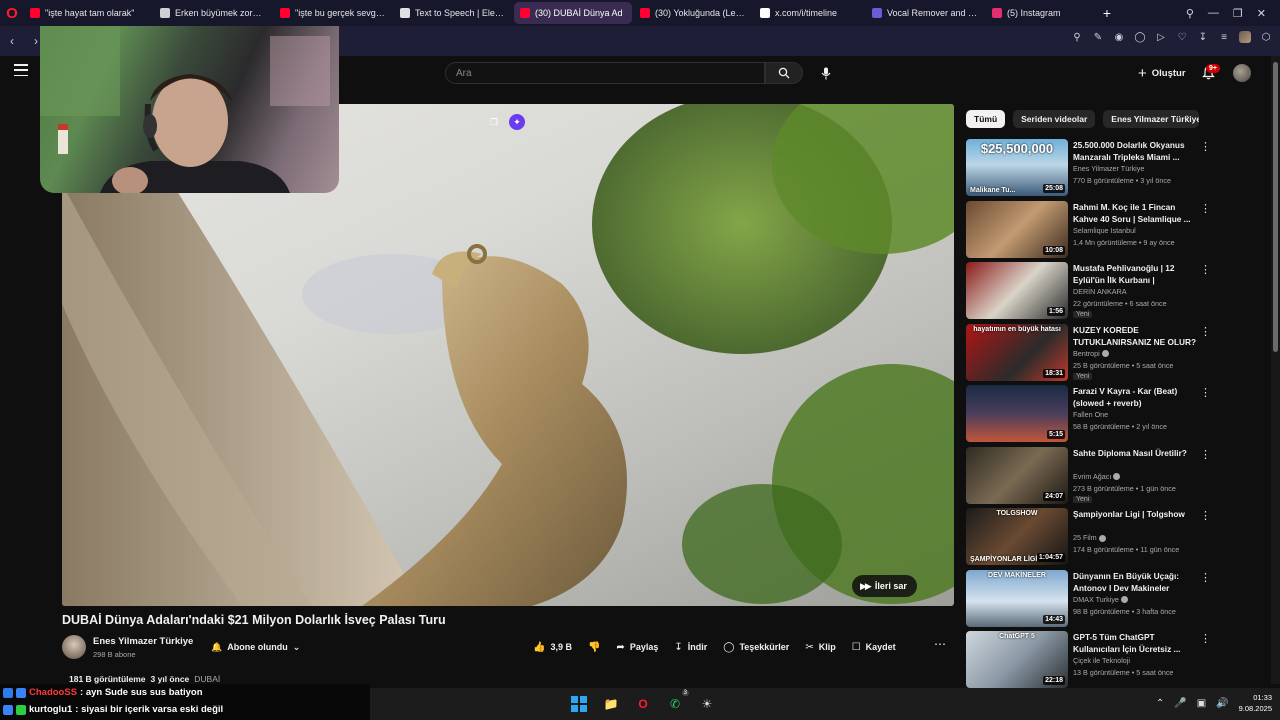 The height and width of the screenshot is (720, 1280). What do you see at coordinates (1261, 13) in the screenshot?
I see `close-window-button: ✕` at bounding box center [1261, 13].